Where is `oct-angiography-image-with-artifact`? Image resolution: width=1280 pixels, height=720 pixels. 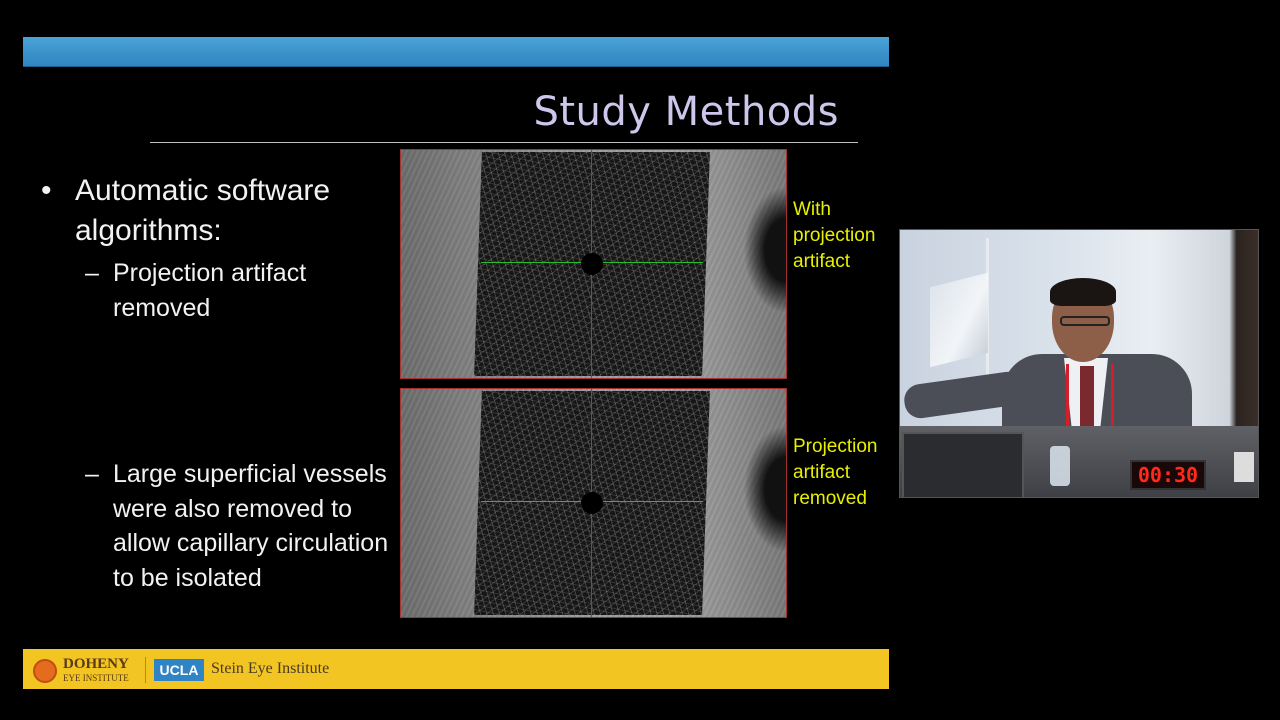 oct-angiography-image-with-artifact is located at coordinates (593, 264).